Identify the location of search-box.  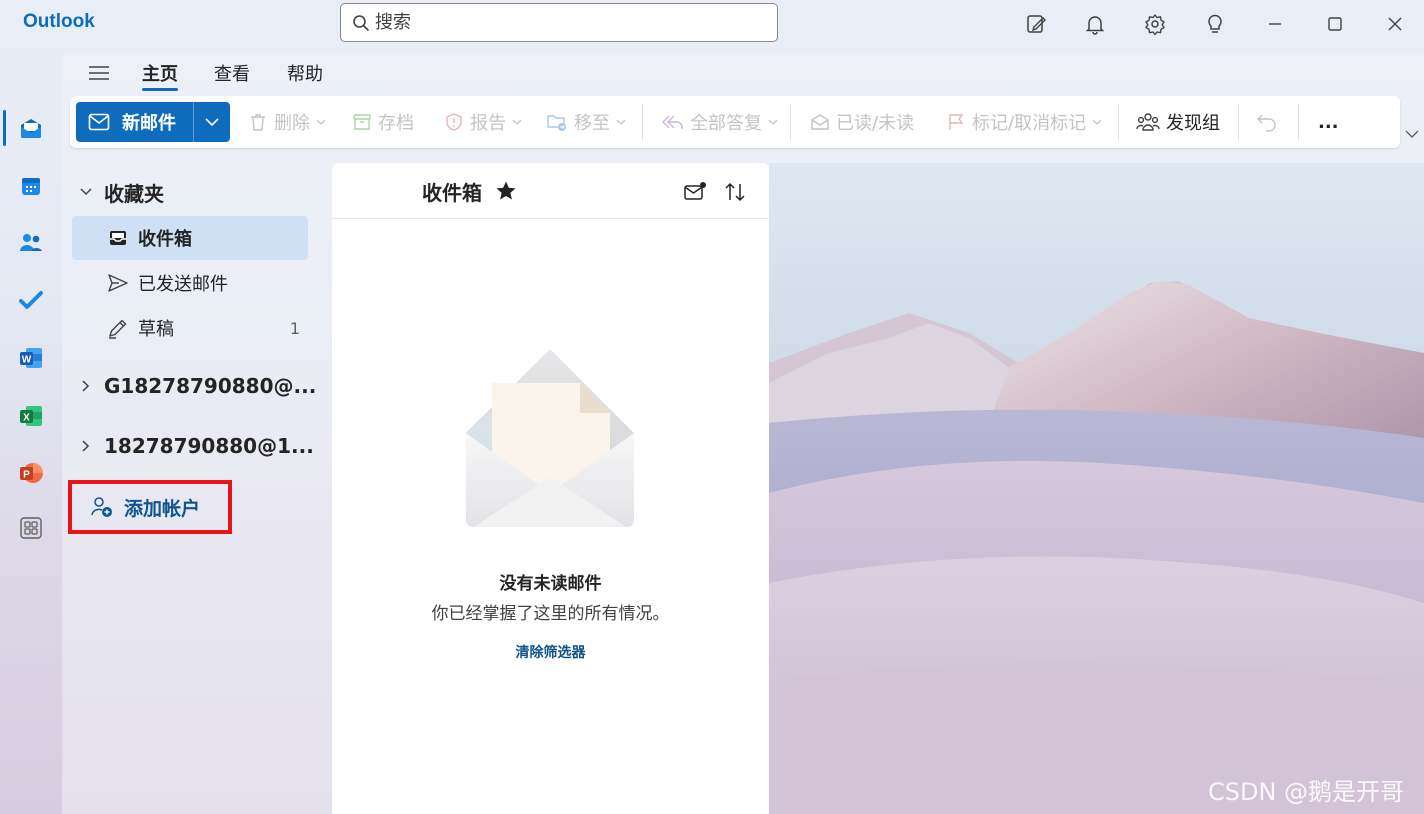
(559, 22).